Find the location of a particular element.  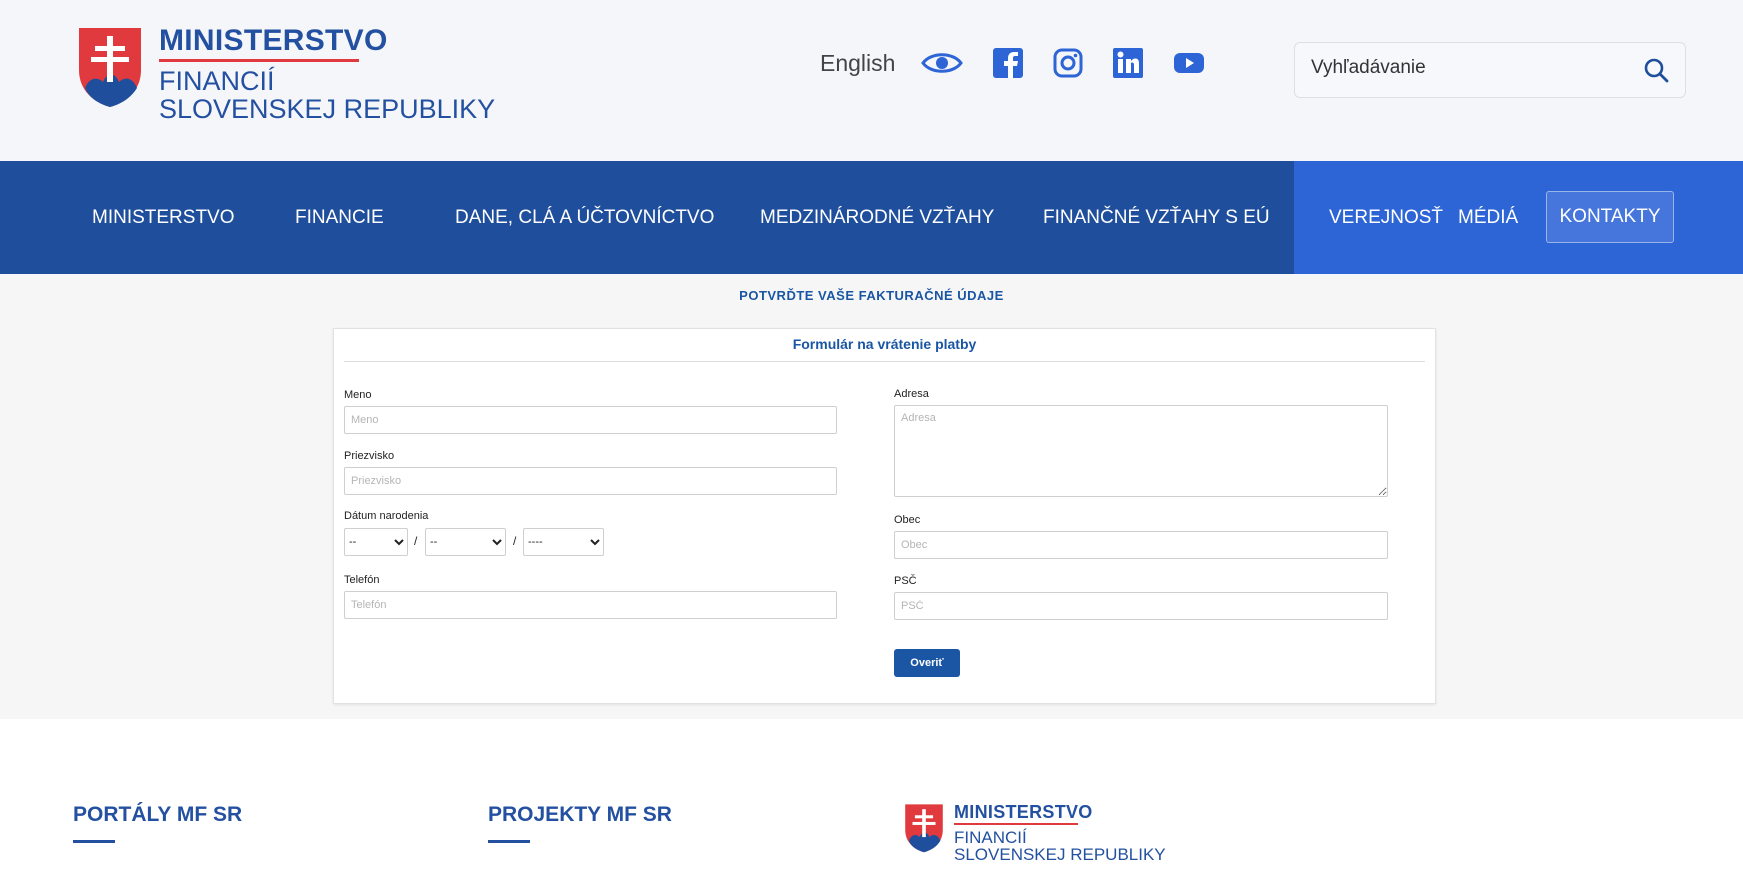

nav-item-media: MÉDIÁ is located at coordinates (1488, 217).